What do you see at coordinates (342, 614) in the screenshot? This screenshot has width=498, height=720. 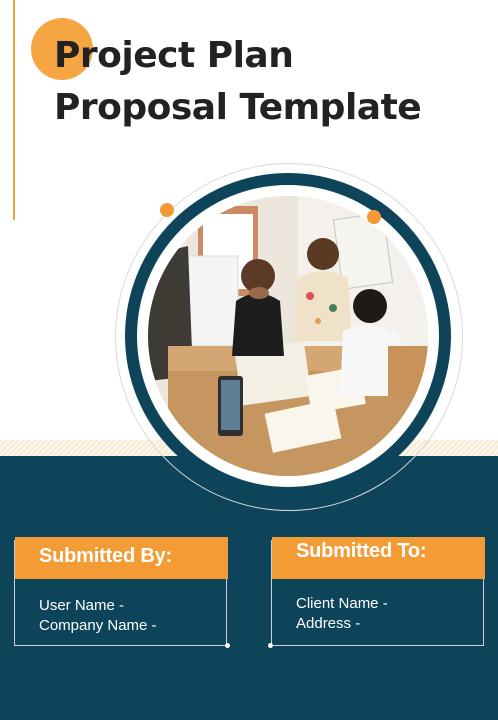 I see `submitted-to-details: Client Name - Address -` at bounding box center [342, 614].